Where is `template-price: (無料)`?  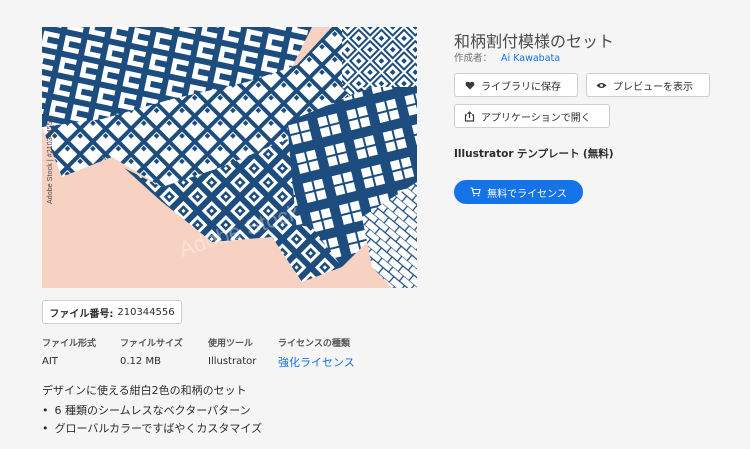 template-price: (無料) is located at coordinates (598, 154).